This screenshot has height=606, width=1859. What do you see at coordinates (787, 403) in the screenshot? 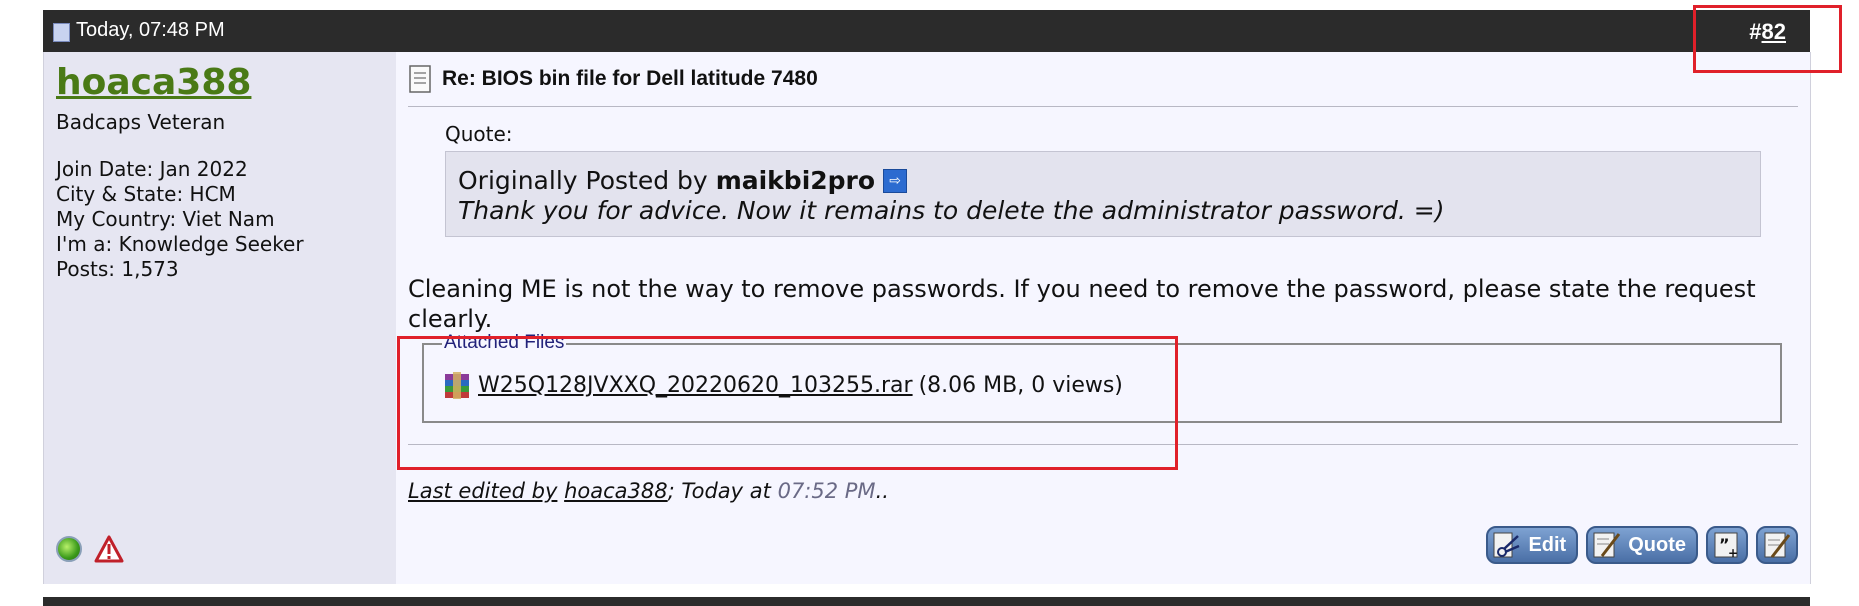
I see `highlight-attachment` at bounding box center [787, 403].